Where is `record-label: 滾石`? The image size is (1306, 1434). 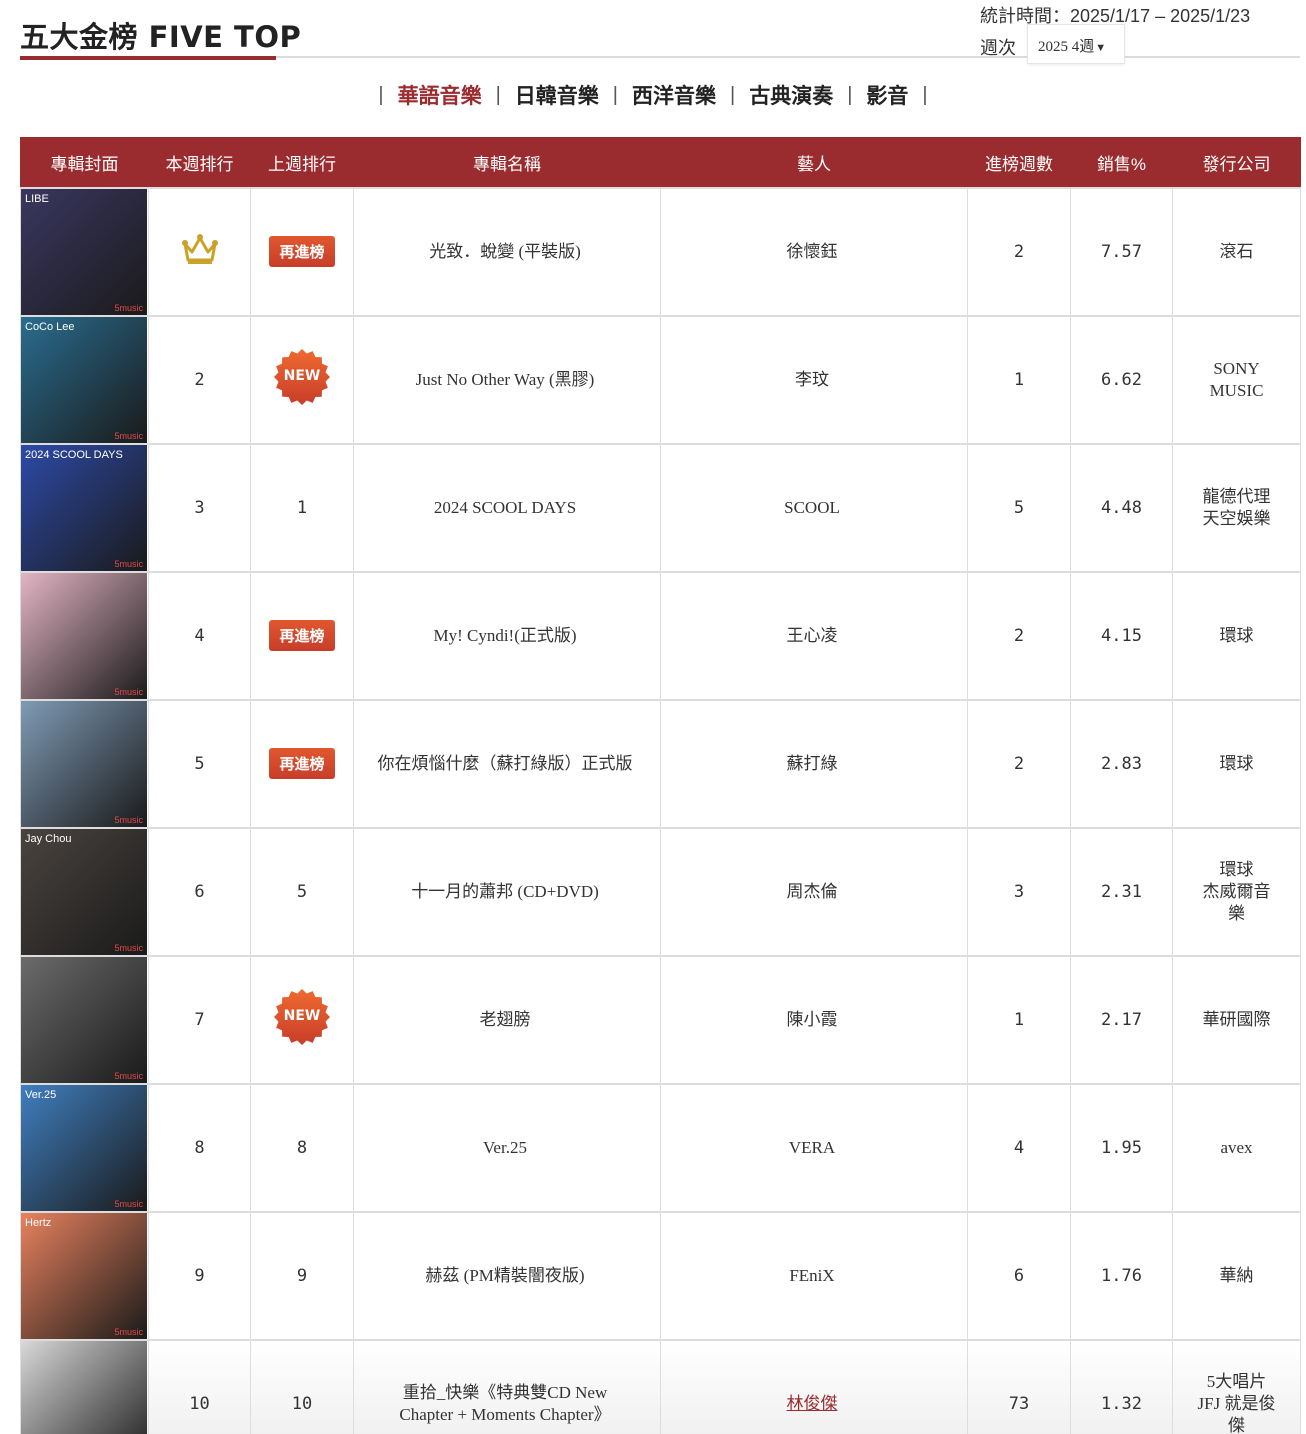
record-label: 滾石 is located at coordinates (1236, 251).